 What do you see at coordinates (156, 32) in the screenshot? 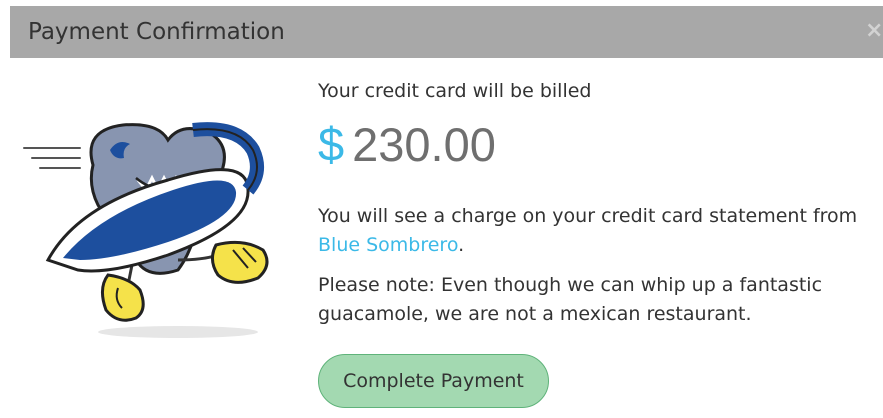
I see `dialog-title: Payment Confirmation` at bounding box center [156, 32].